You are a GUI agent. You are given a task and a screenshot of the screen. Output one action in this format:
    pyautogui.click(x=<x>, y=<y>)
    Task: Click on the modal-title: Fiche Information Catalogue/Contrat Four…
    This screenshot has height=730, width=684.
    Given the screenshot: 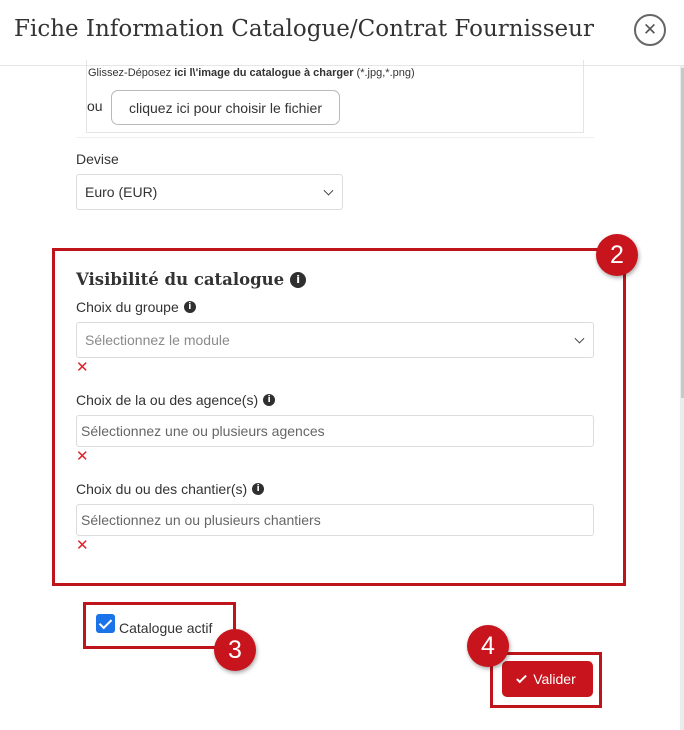 What is the action you would take?
    pyautogui.click(x=304, y=29)
    